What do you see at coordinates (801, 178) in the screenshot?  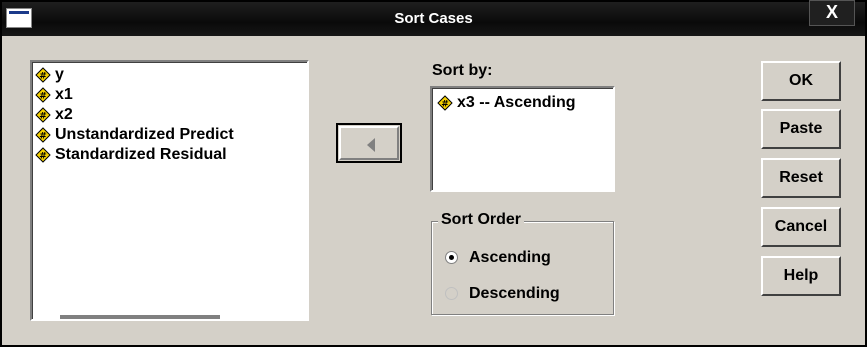 I see `reset-button: Reset` at bounding box center [801, 178].